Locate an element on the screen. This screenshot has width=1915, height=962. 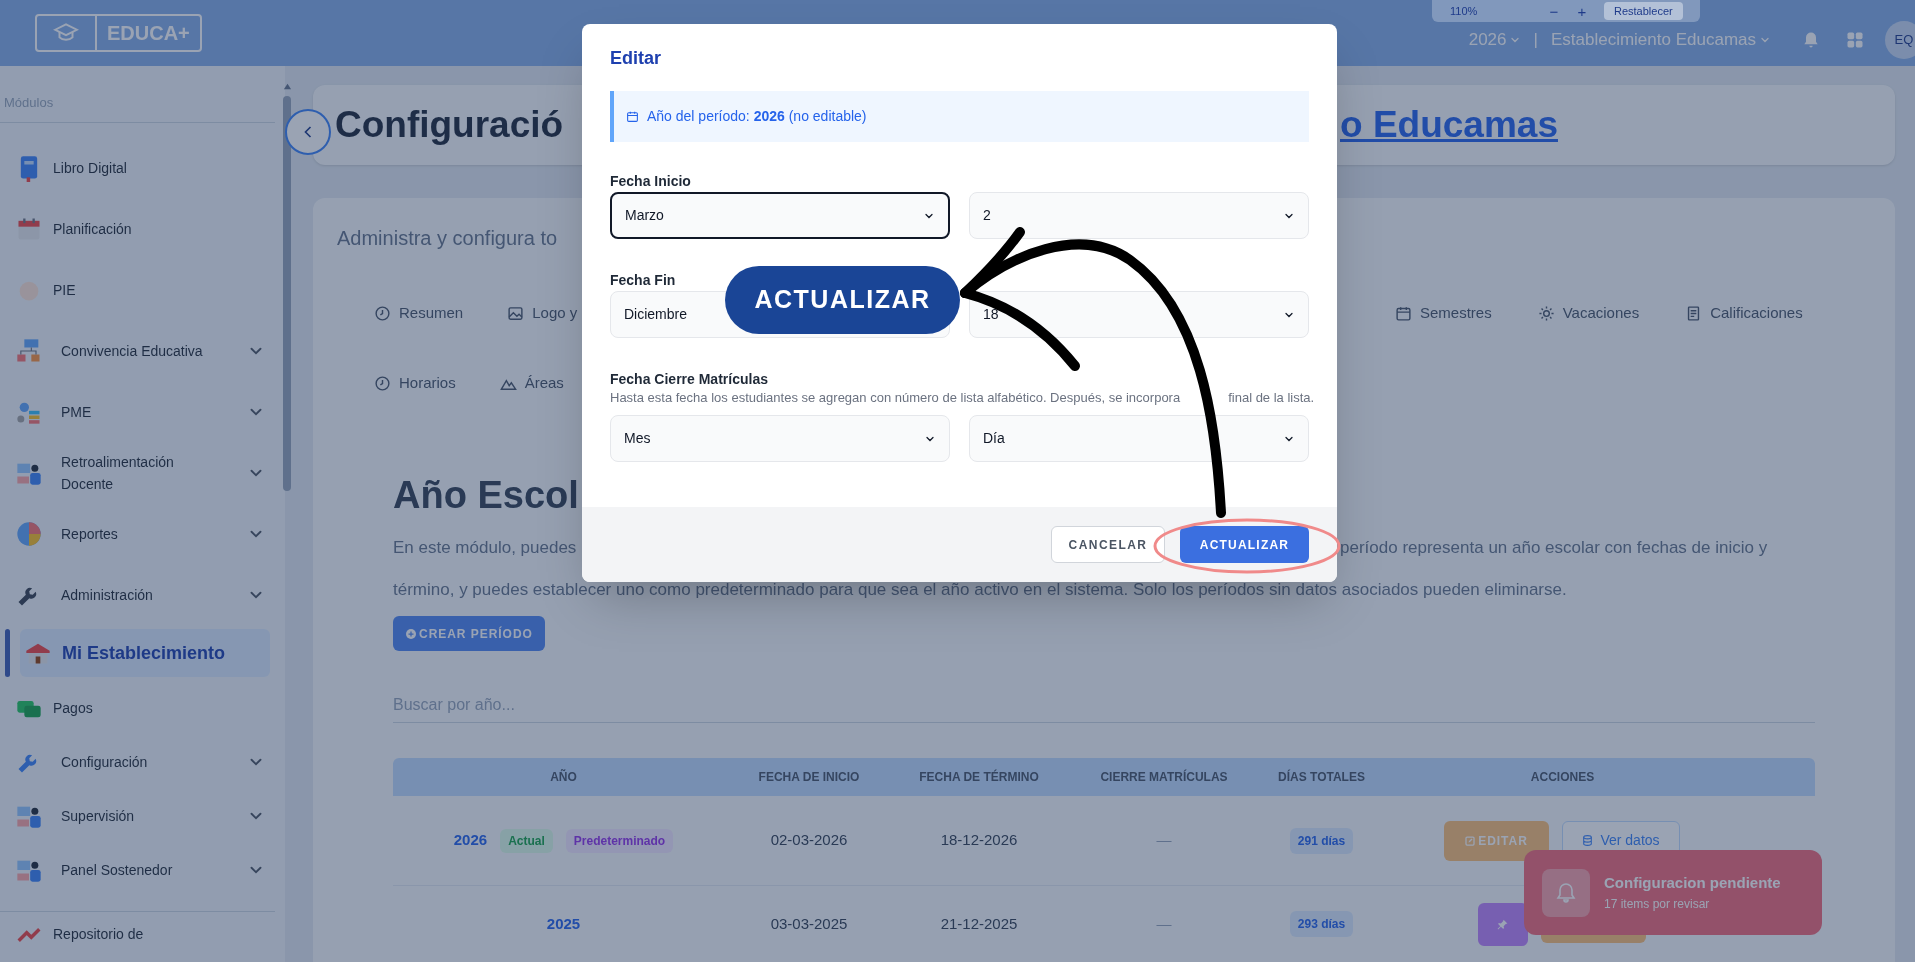
column-header: CIERRE MATRÍCULAS is located at coordinates (1164, 777).